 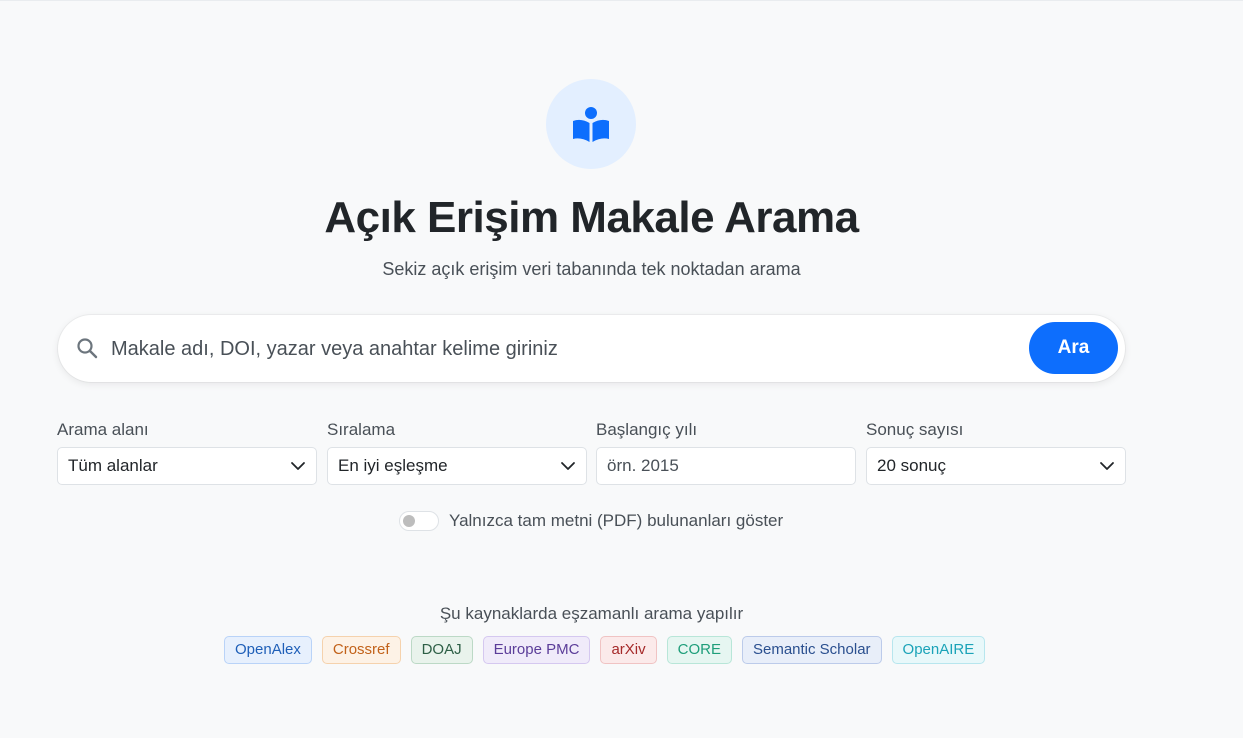 I want to click on start-year-field-wrapper, so click(x=726, y=466).